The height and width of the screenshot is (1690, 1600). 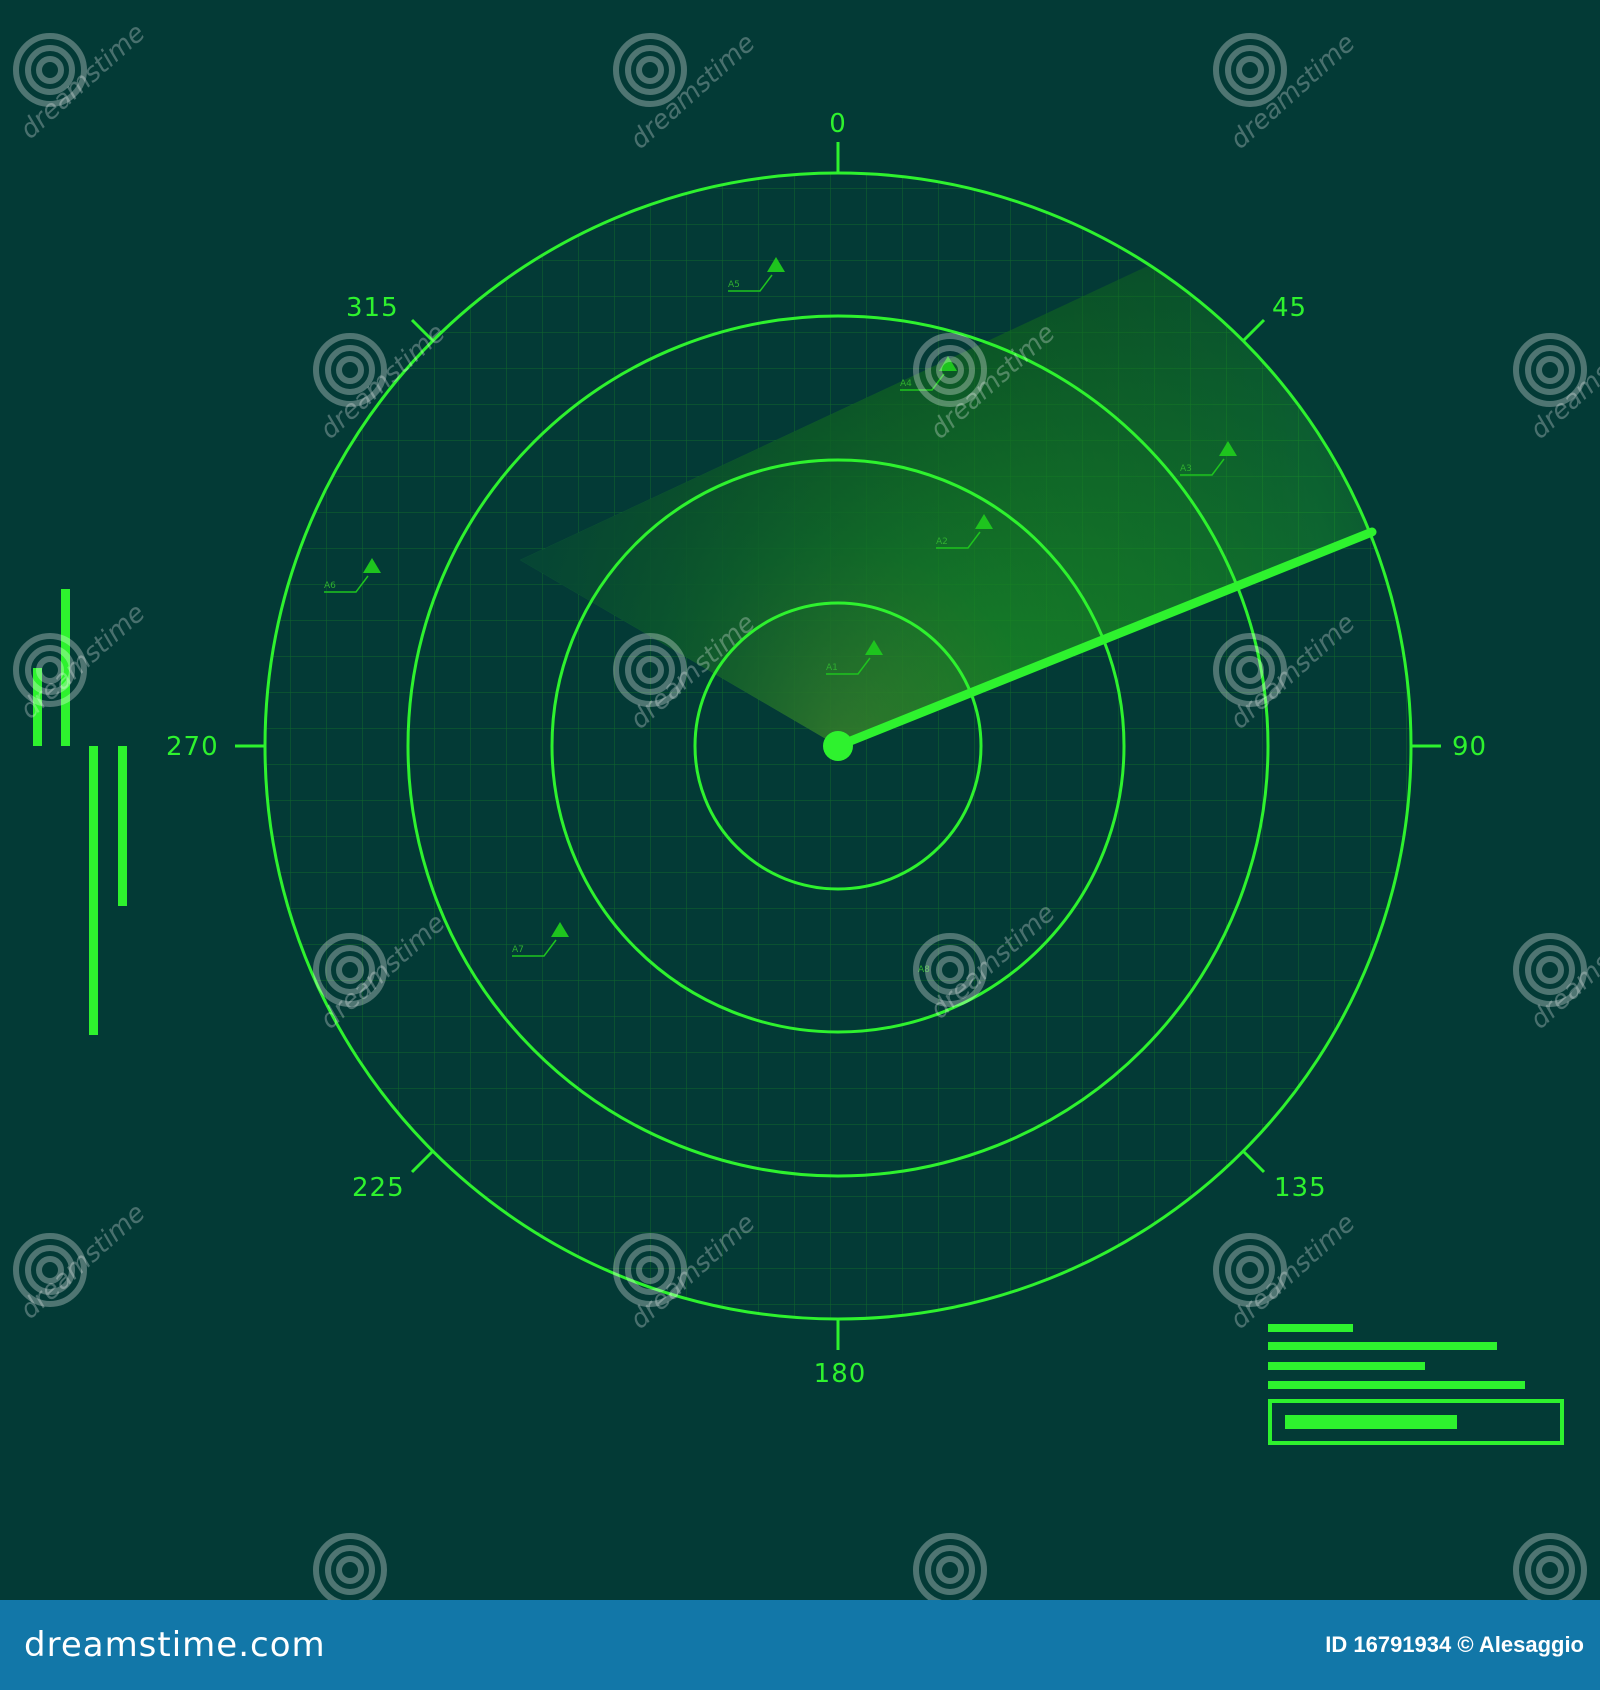 What do you see at coordinates (1371, 1422) in the screenshot?
I see `level-fill` at bounding box center [1371, 1422].